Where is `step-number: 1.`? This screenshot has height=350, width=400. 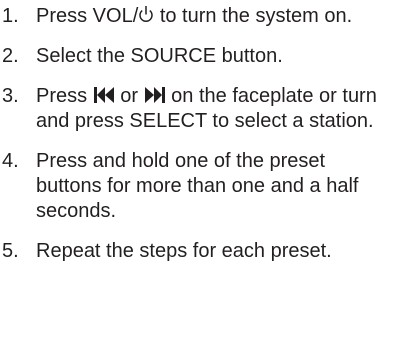
step-number: 1. is located at coordinates (10, 16).